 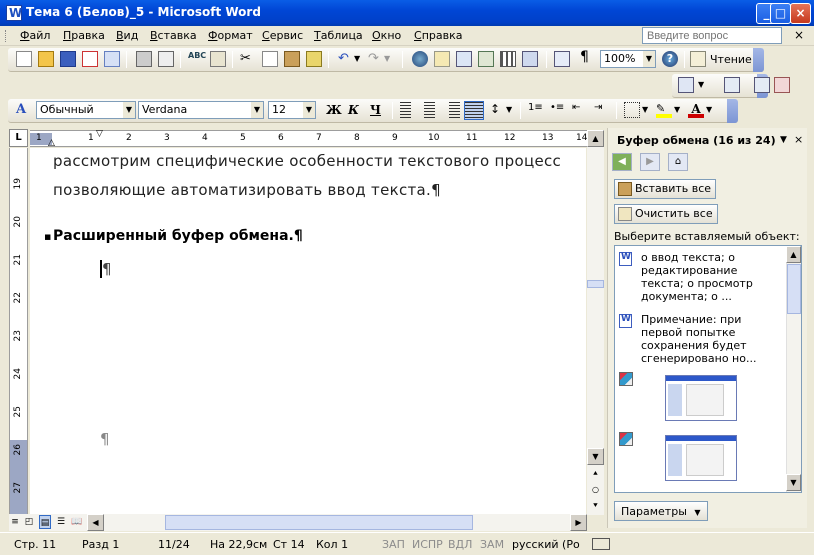 I want to click on vertical-ruler: 19 20 21 22 23 24 25 26 27, so click(x=18, y=331).